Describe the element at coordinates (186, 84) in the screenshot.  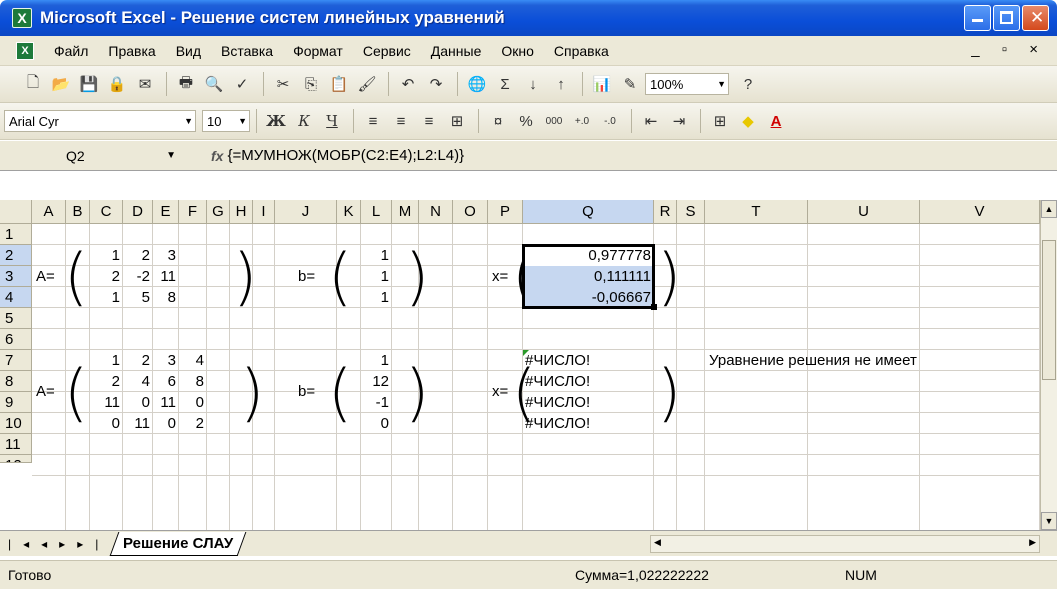
I see `print-icon: 🖶` at that location.